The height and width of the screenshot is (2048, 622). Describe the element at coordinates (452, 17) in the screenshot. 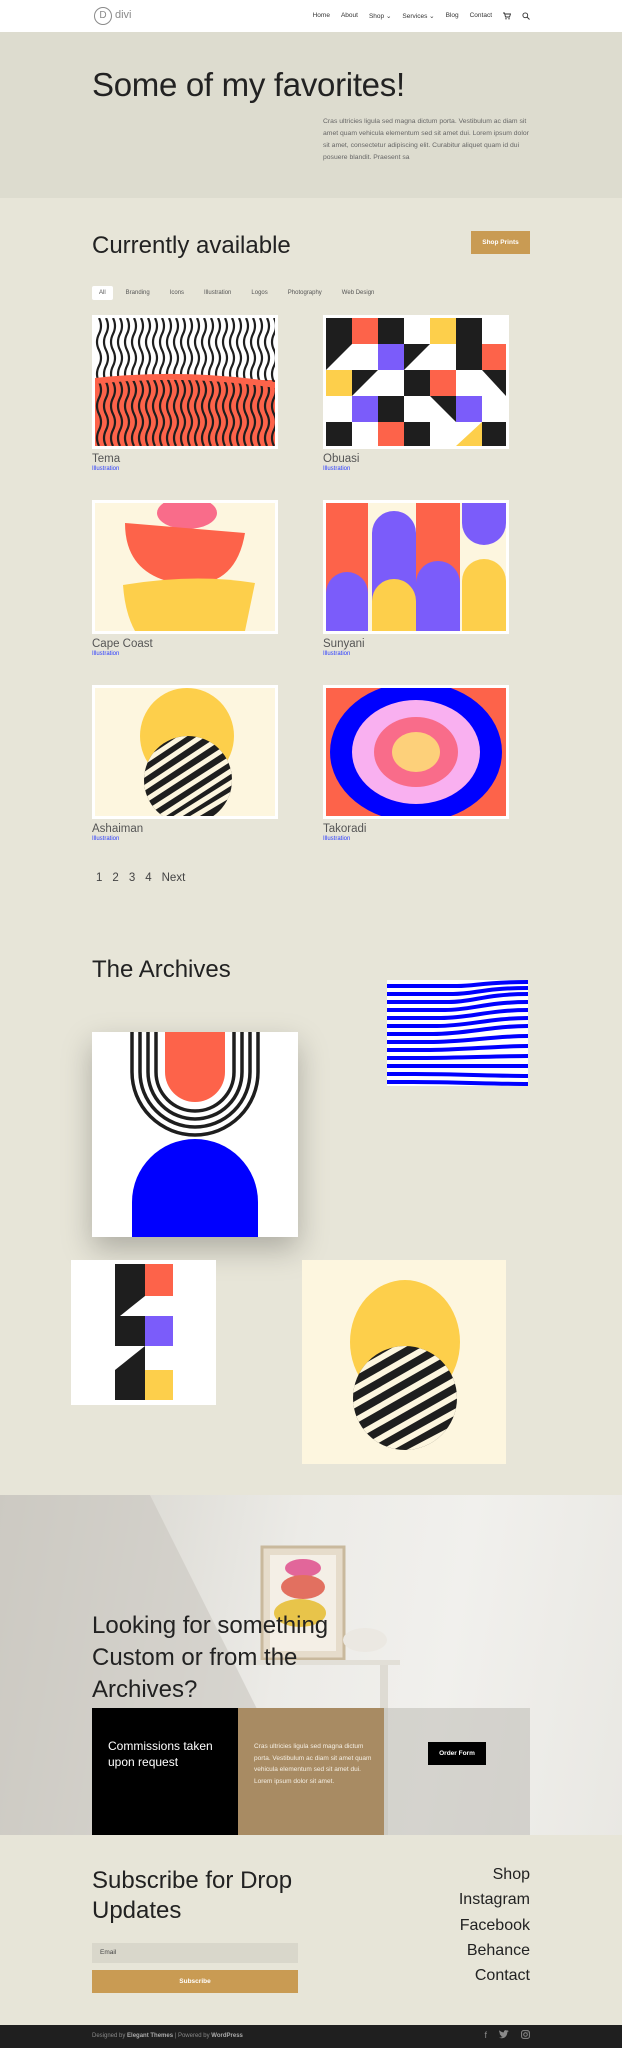

I see `nav-blog: Blog` at that location.